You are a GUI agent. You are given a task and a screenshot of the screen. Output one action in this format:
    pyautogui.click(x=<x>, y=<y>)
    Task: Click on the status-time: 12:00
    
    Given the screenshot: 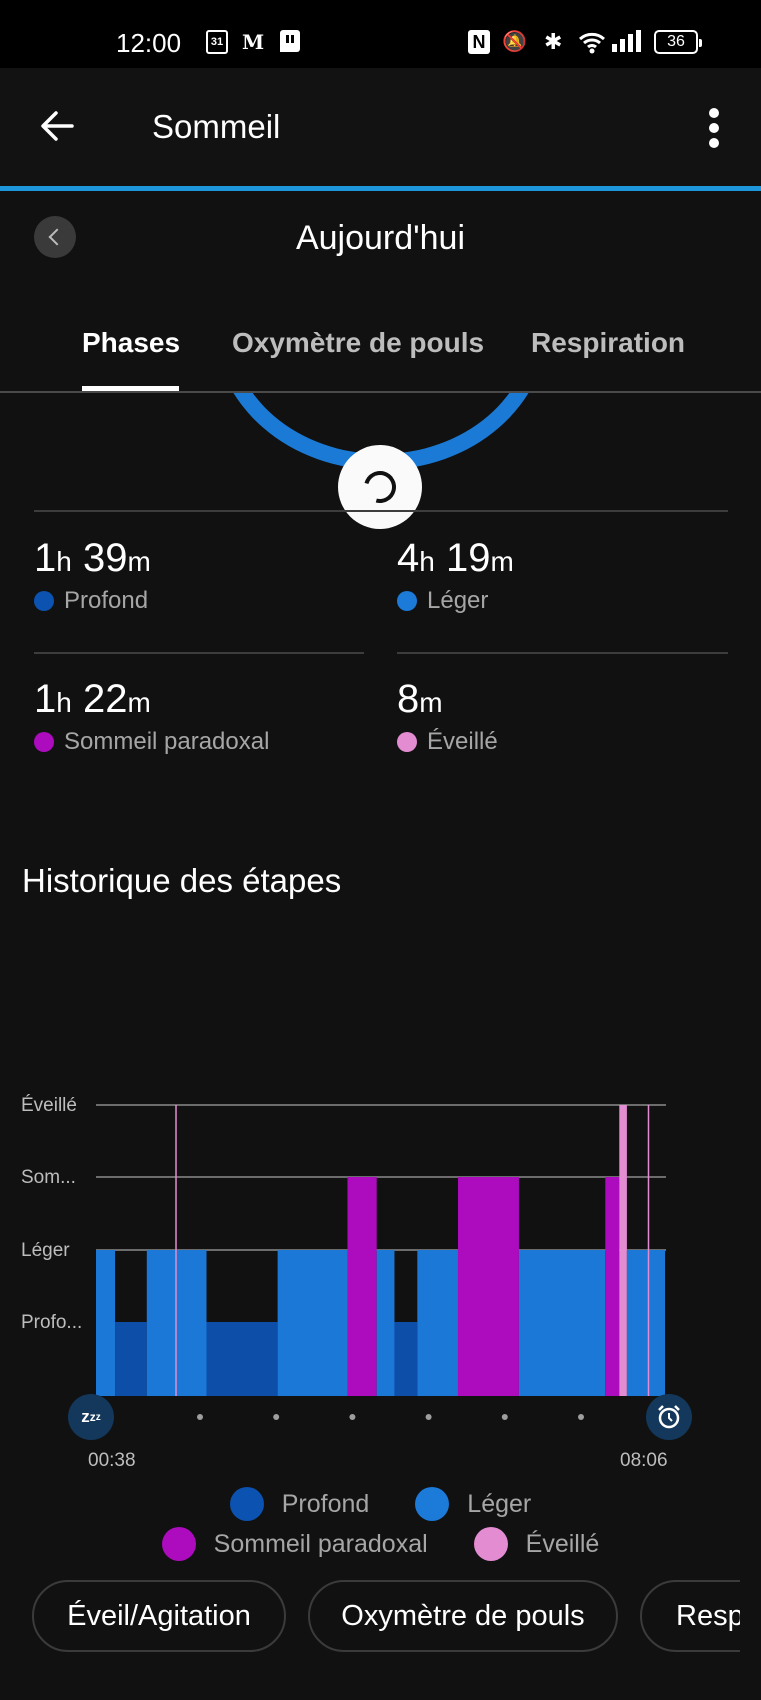 What is the action you would take?
    pyautogui.click(x=149, y=43)
    